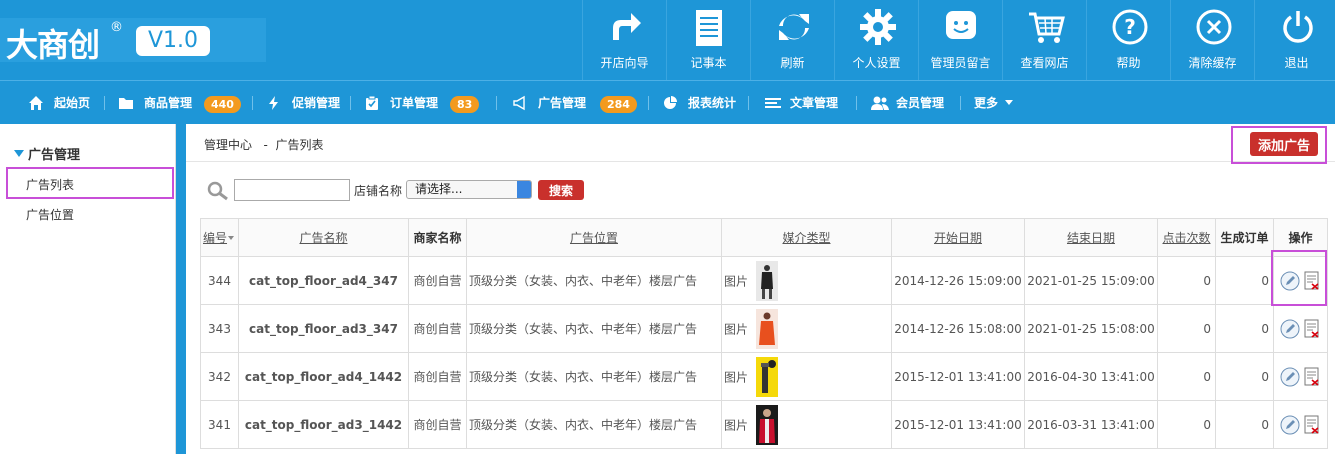 This screenshot has width=1335, height=454. What do you see at coordinates (323, 280) in the screenshot?
I see `cell-ad-name: cat_top_floor_ad4_347` at bounding box center [323, 280].